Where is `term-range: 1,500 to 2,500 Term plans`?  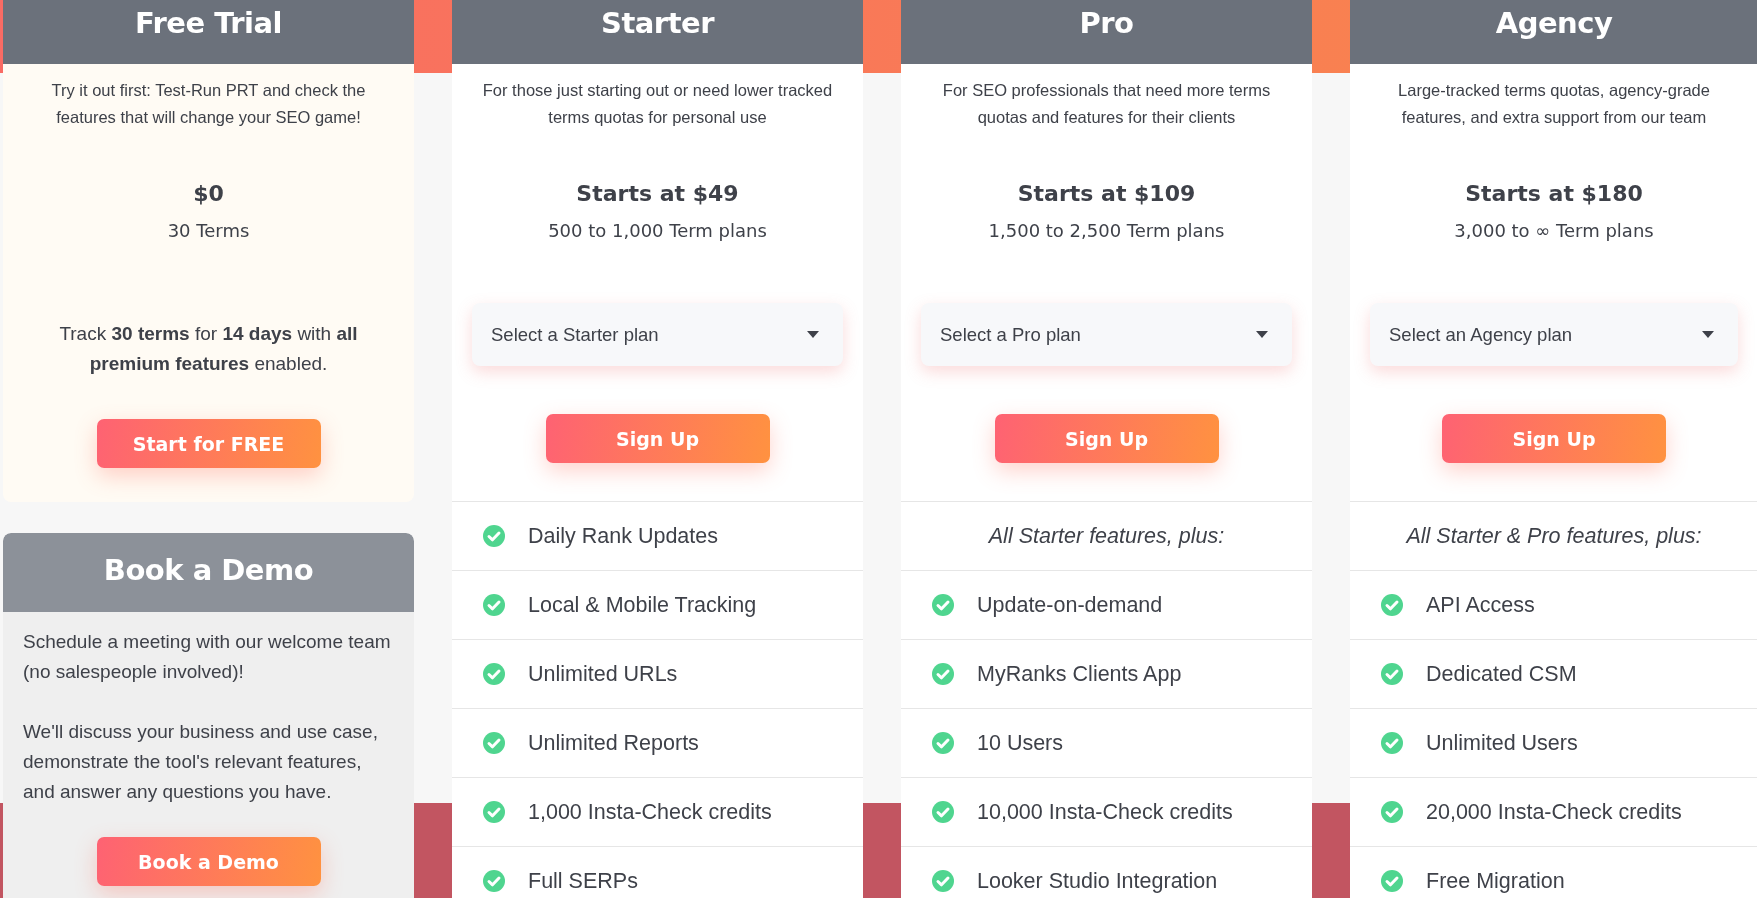 term-range: 1,500 to 2,500 Term plans is located at coordinates (1106, 230).